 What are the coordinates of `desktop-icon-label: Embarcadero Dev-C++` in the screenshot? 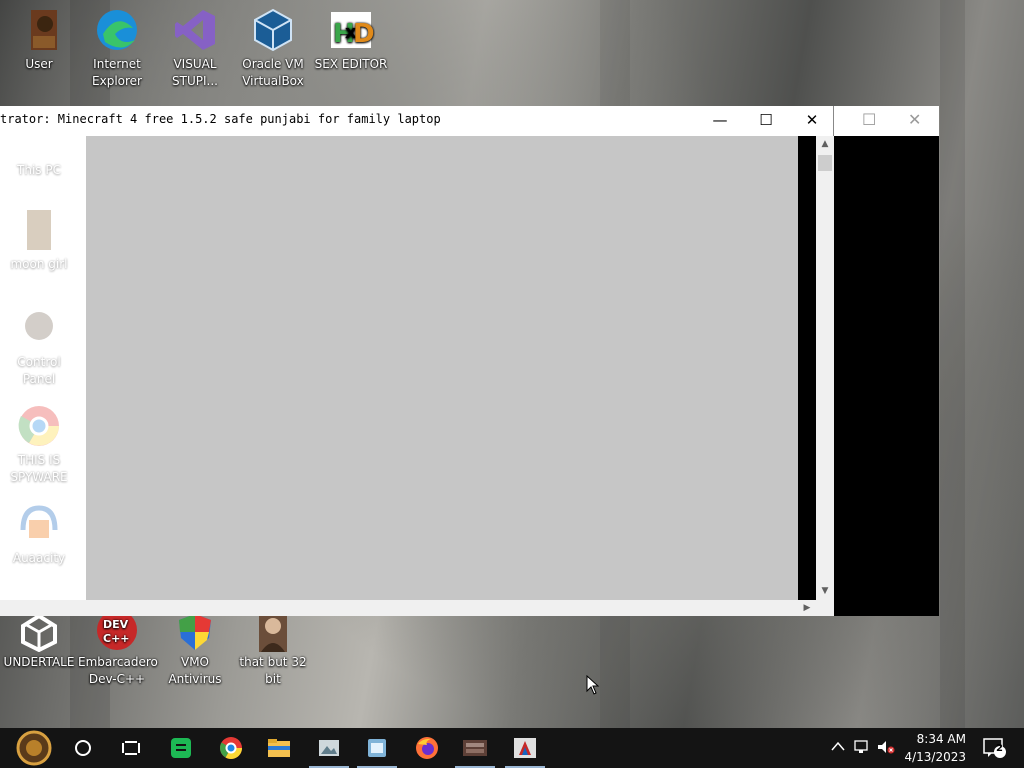 It's located at (118, 670).